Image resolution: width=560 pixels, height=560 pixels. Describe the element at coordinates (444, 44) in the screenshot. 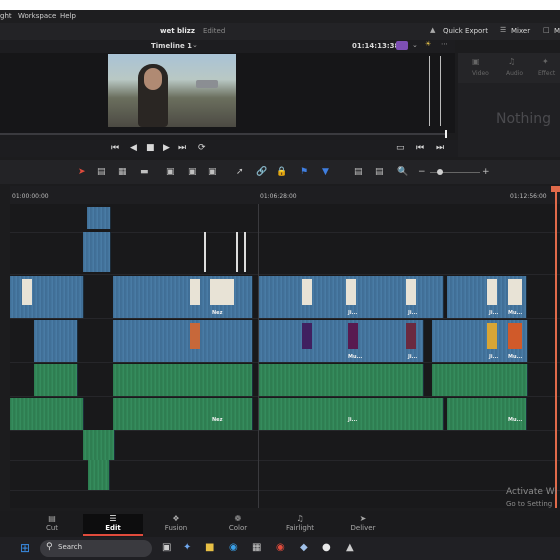

I see `more-options-icon: ⋯` at that location.